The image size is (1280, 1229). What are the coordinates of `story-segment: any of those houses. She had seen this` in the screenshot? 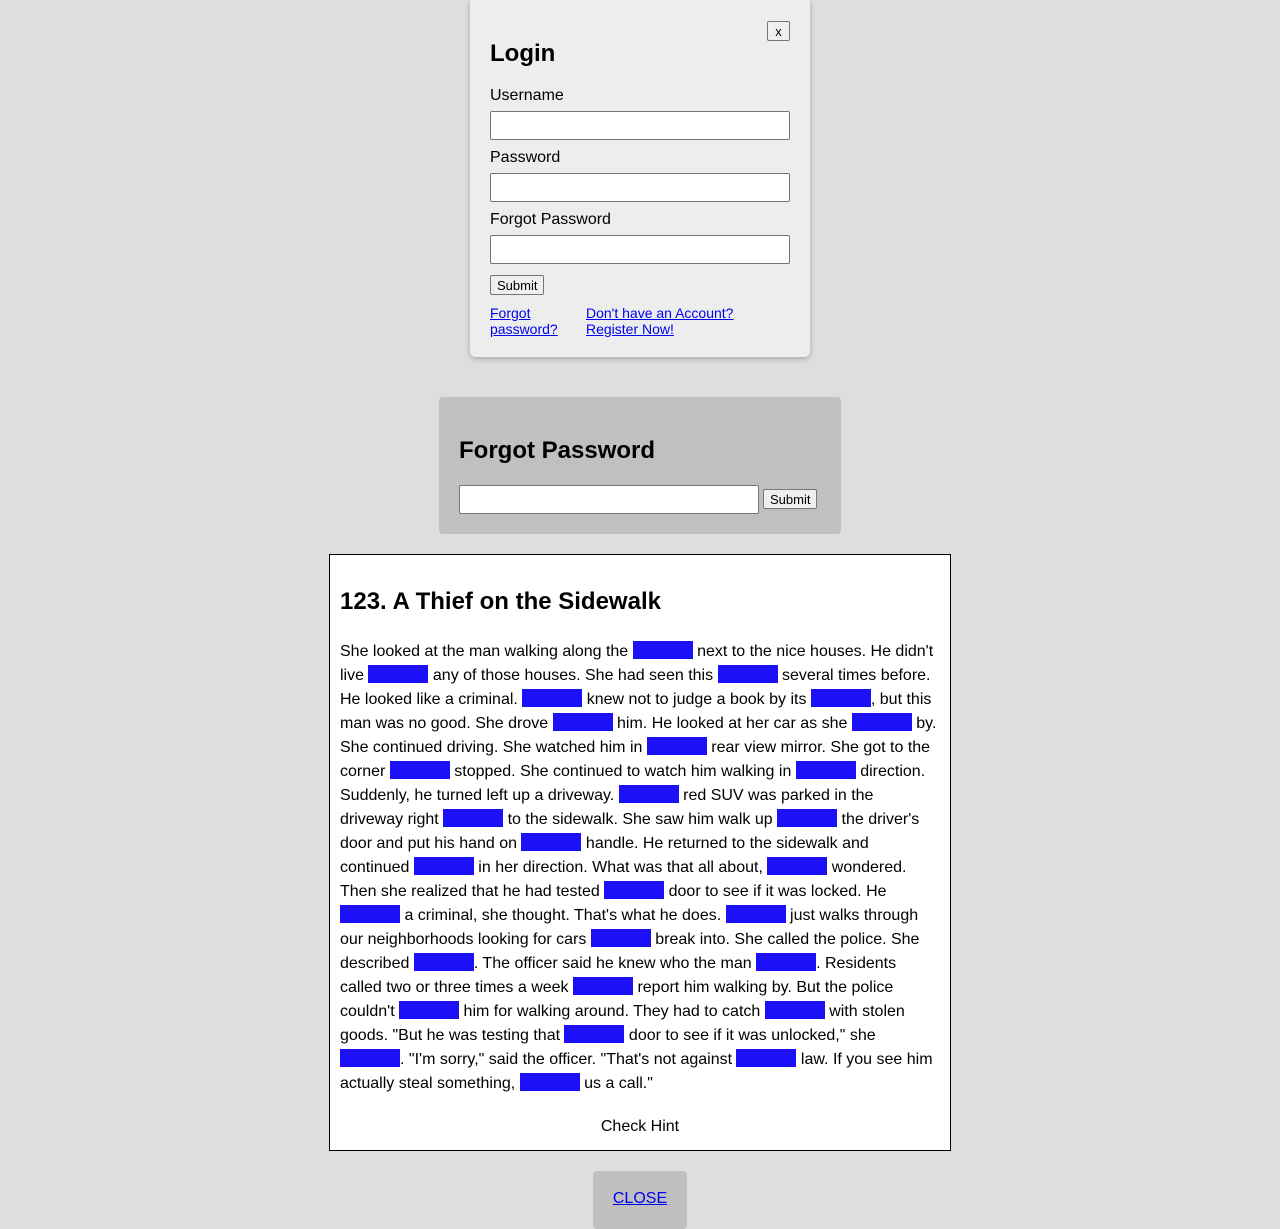 It's located at (573, 675).